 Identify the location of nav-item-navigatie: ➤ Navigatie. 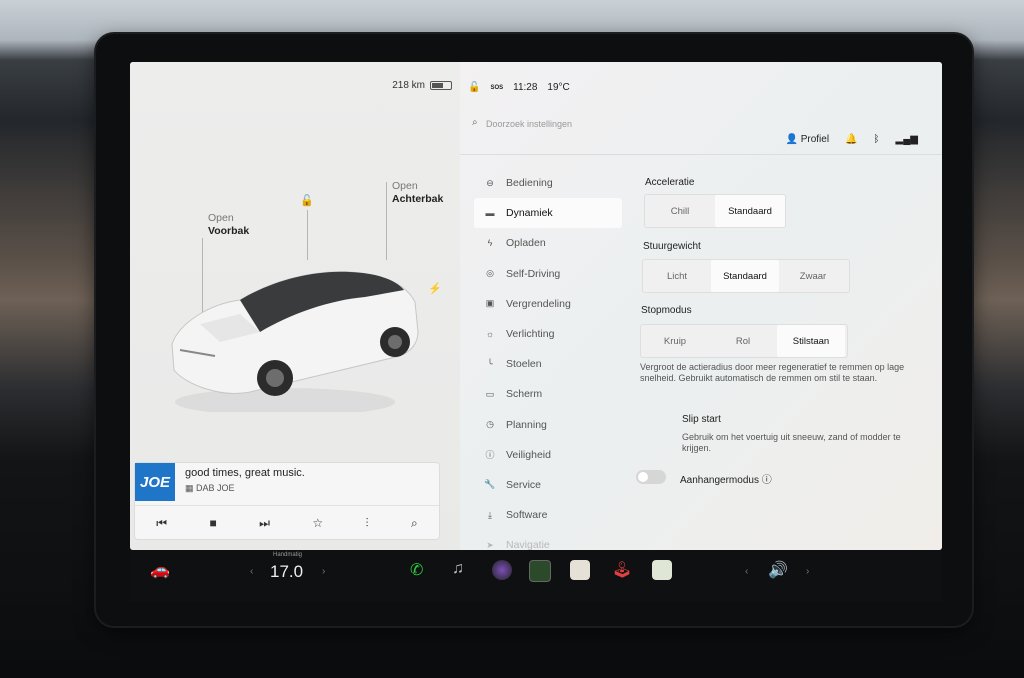
(548, 540).